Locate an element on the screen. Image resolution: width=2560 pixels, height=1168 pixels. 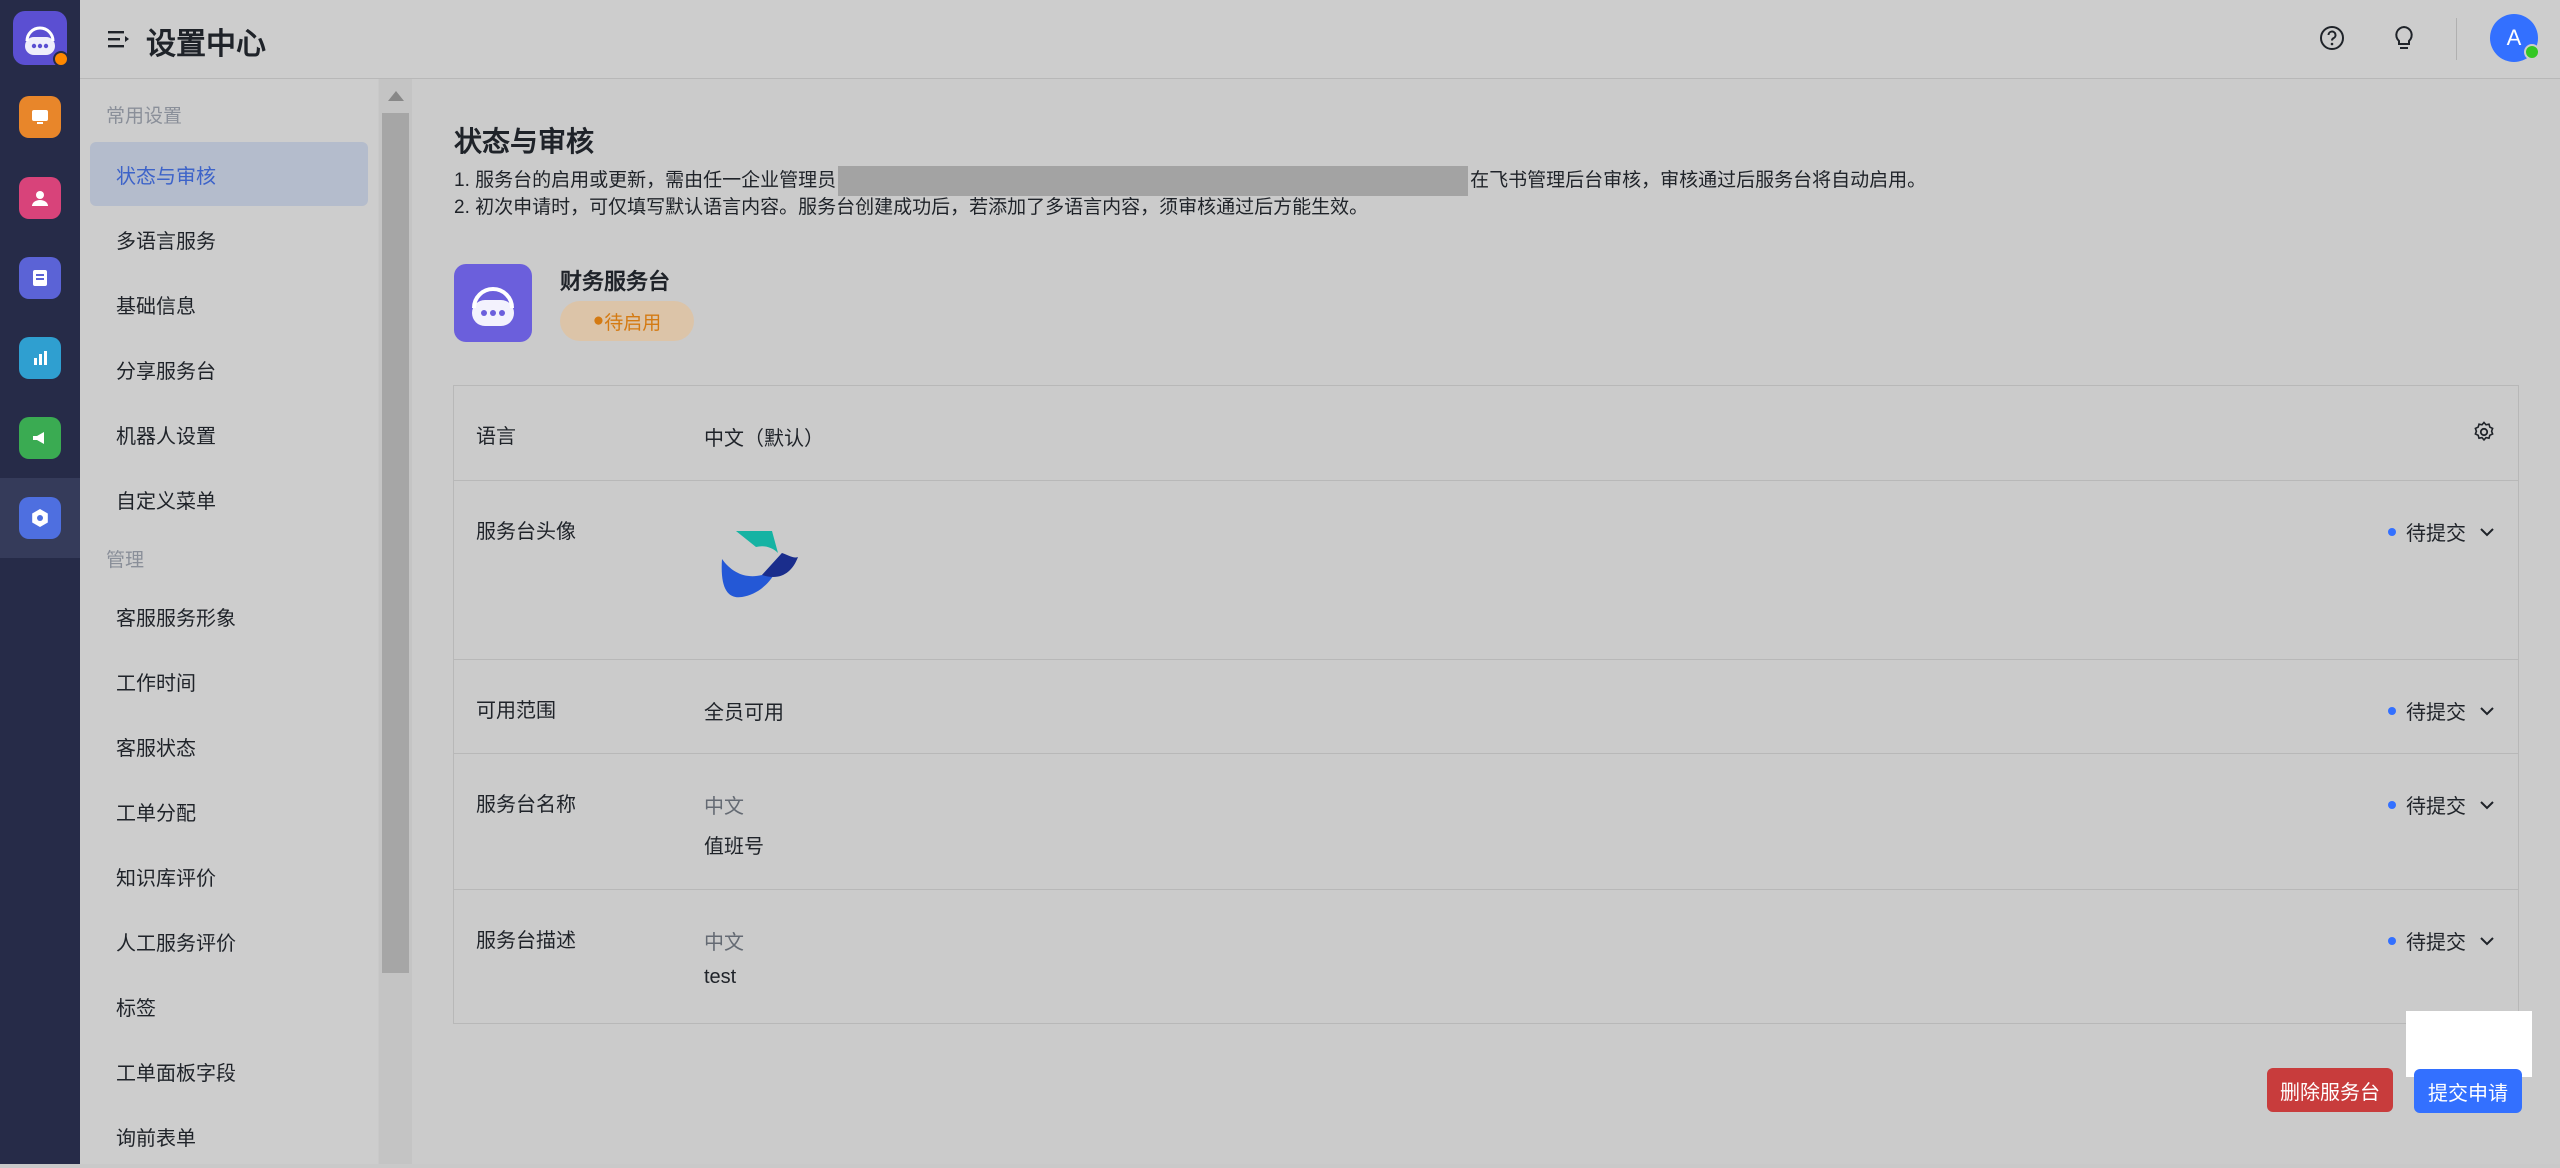
status-badge-text: 待启用 is located at coordinates (633, 323).